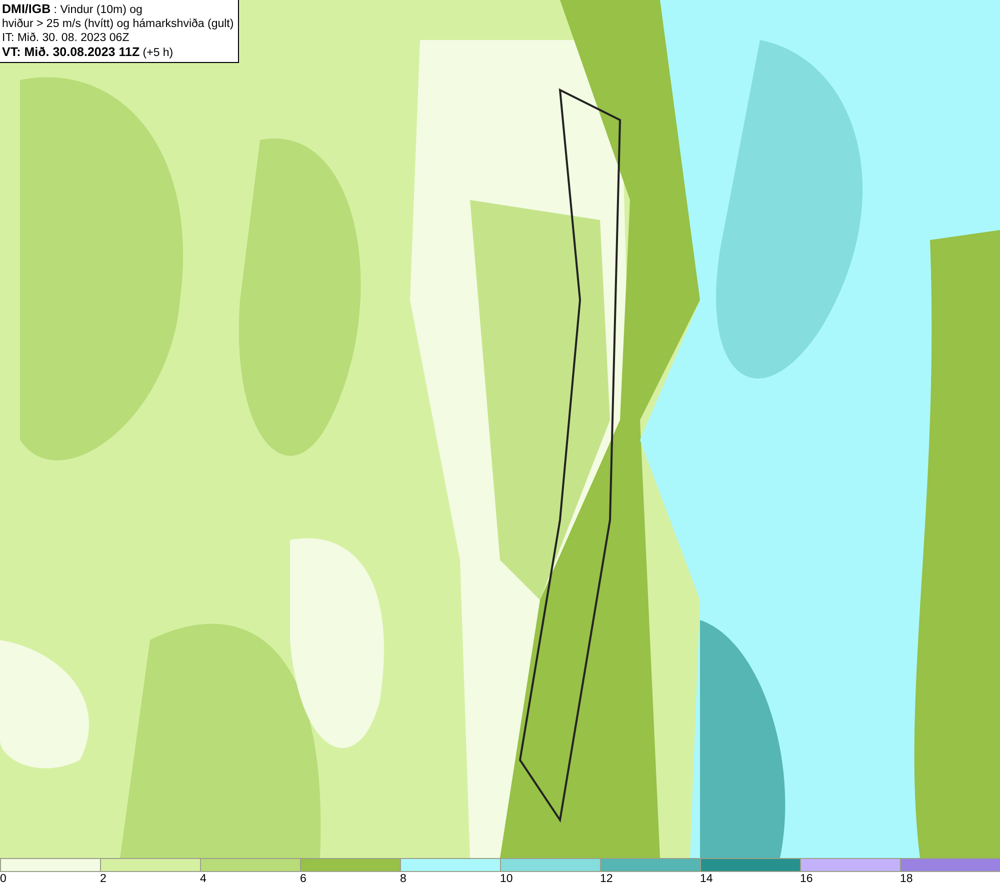 This screenshot has height=887, width=1000. What do you see at coordinates (303, 879) in the screenshot?
I see `scale-label: 6` at bounding box center [303, 879].